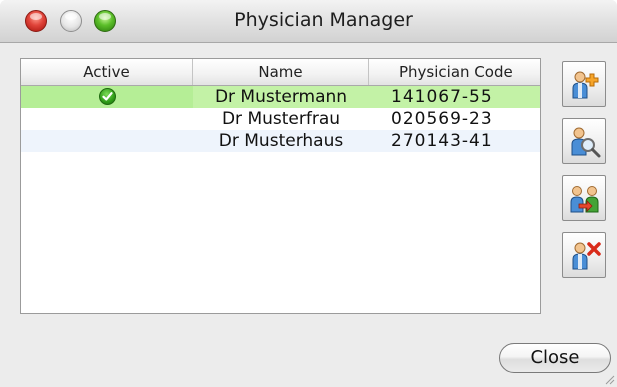  I want to click on table-row: Dr Musterhaus 270143-41, so click(280, 141).